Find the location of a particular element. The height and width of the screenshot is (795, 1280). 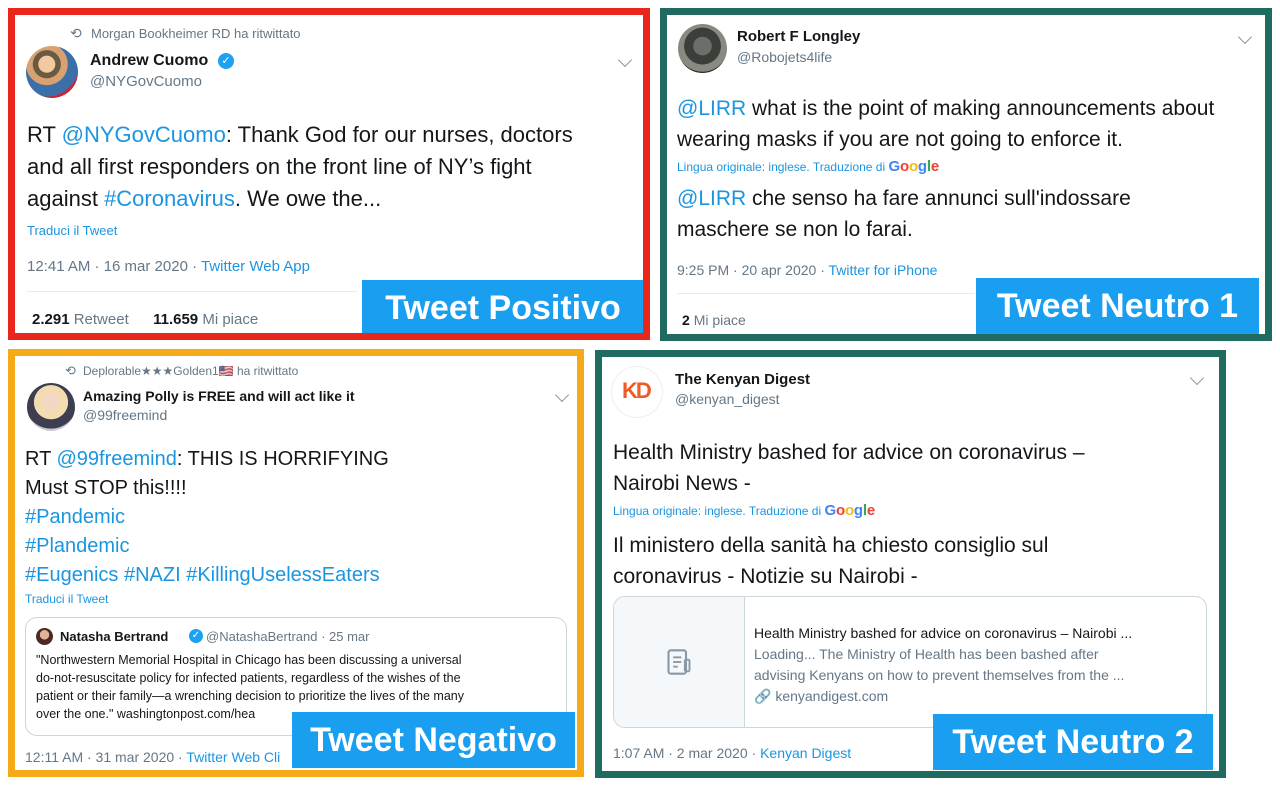

document-icon is located at coordinates (679, 662).